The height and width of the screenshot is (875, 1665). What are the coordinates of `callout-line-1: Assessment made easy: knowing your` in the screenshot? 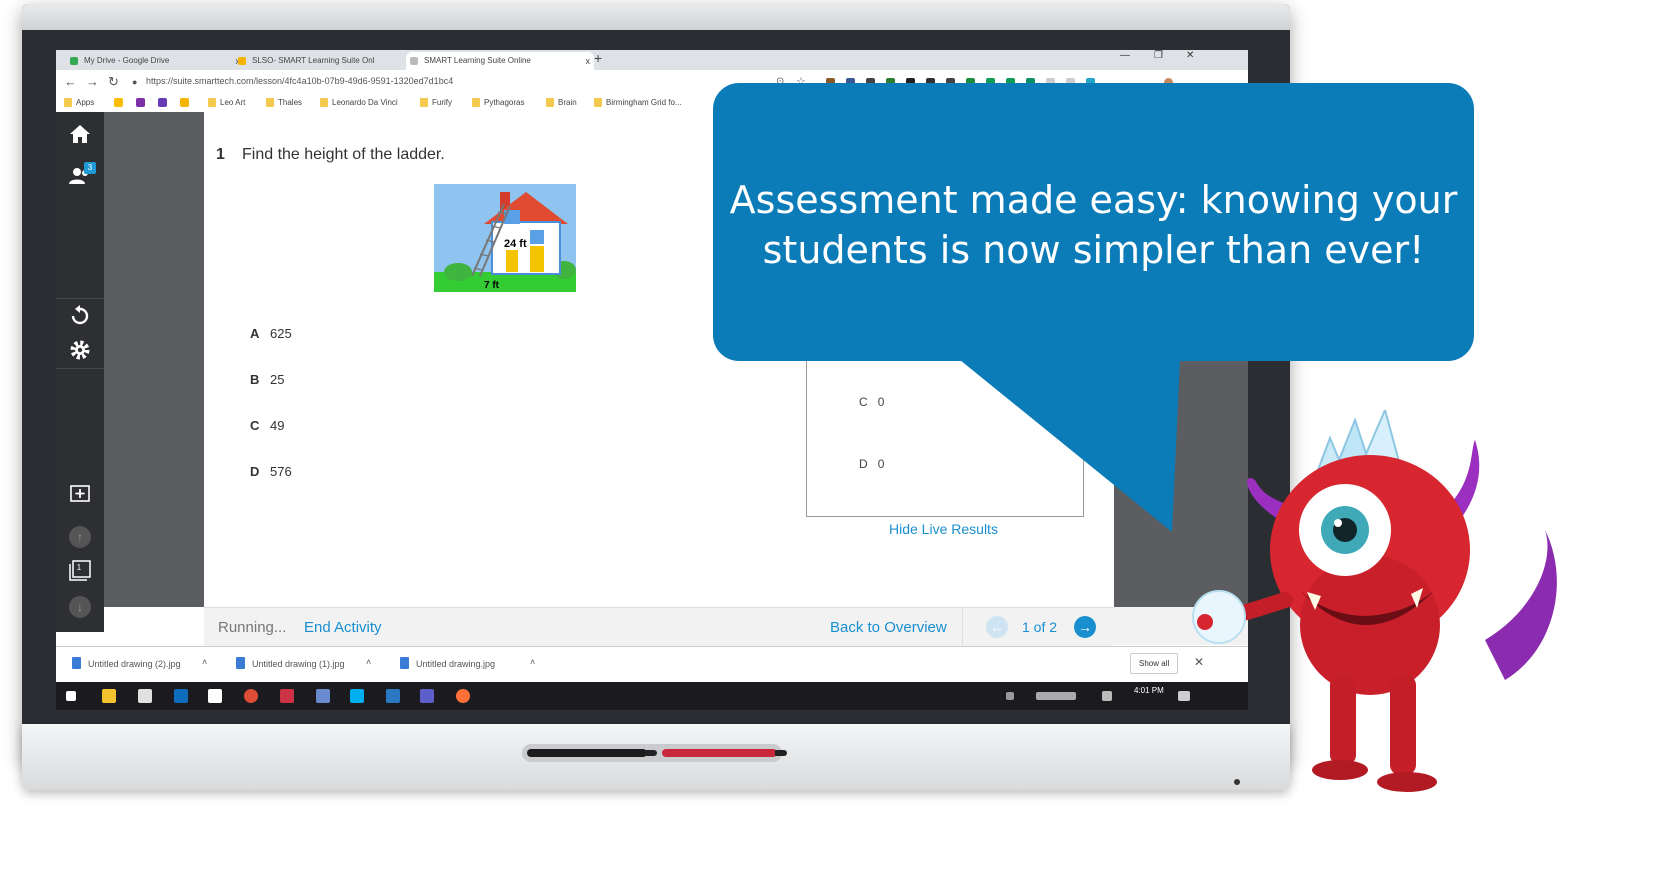 It's located at (1093, 200).